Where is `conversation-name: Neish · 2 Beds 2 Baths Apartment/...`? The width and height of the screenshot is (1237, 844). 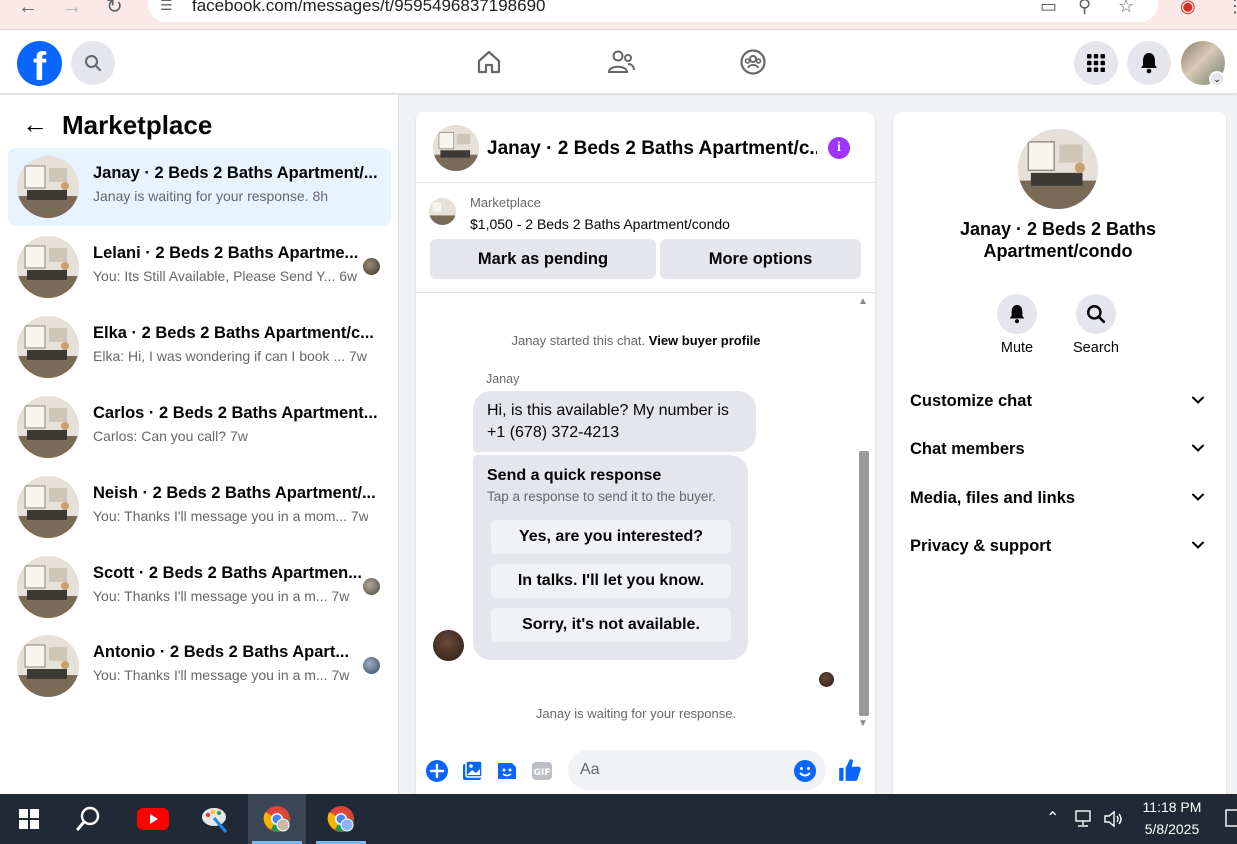
conversation-name: Neish · 2 Beds 2 Baths Apartment/... is located at coordinates (234, 493).